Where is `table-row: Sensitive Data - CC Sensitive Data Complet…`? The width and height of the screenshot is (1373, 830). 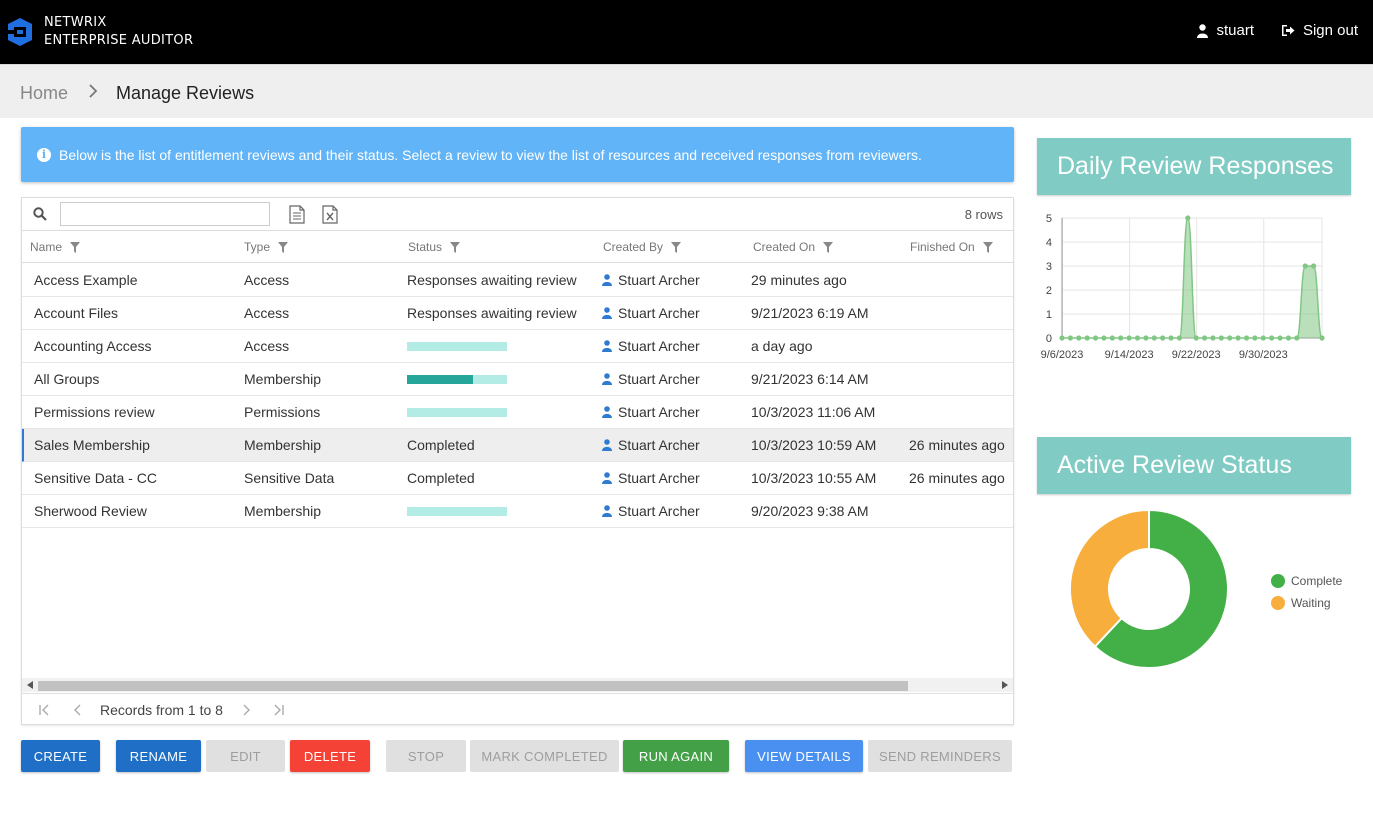 table-row: Sensitive Data - CC Sensitive Data Complet… is located at coordinates (517, 478).